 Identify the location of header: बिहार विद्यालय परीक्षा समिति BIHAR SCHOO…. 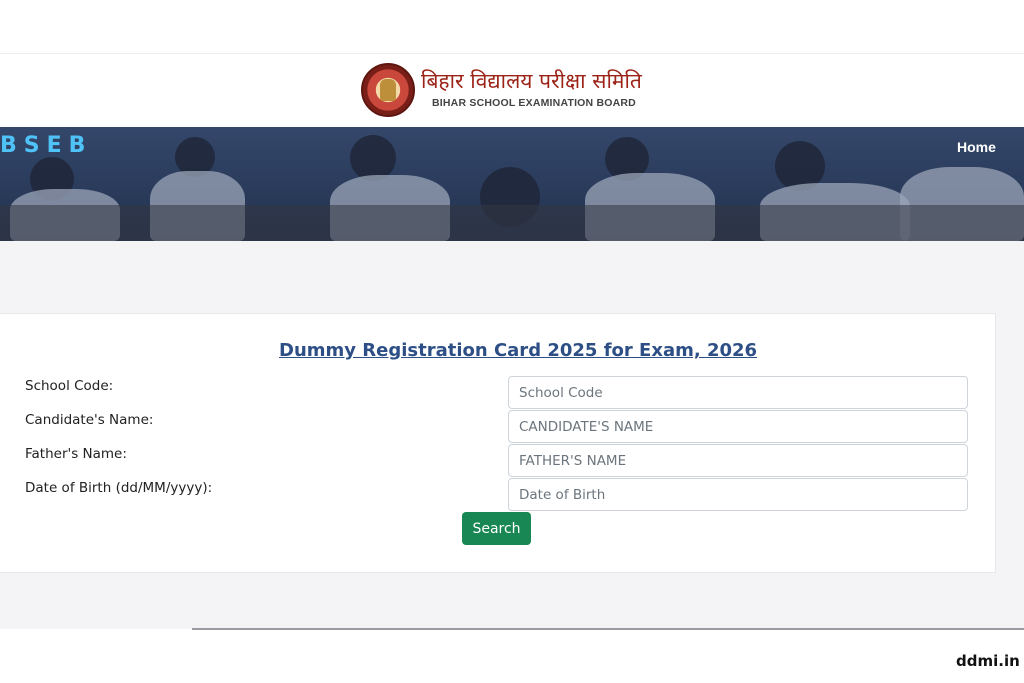
(512, 91).